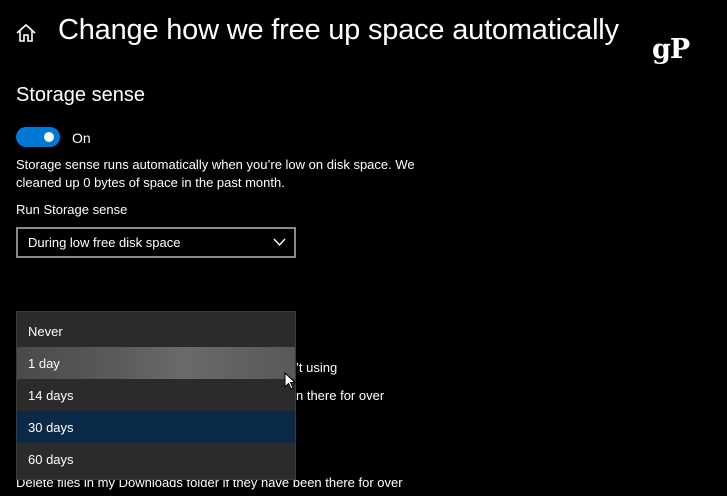 The height and width of the screenshot is (496, 727). I want to click on run-storage-sense-value: During low free disk space, so click(104, 242).